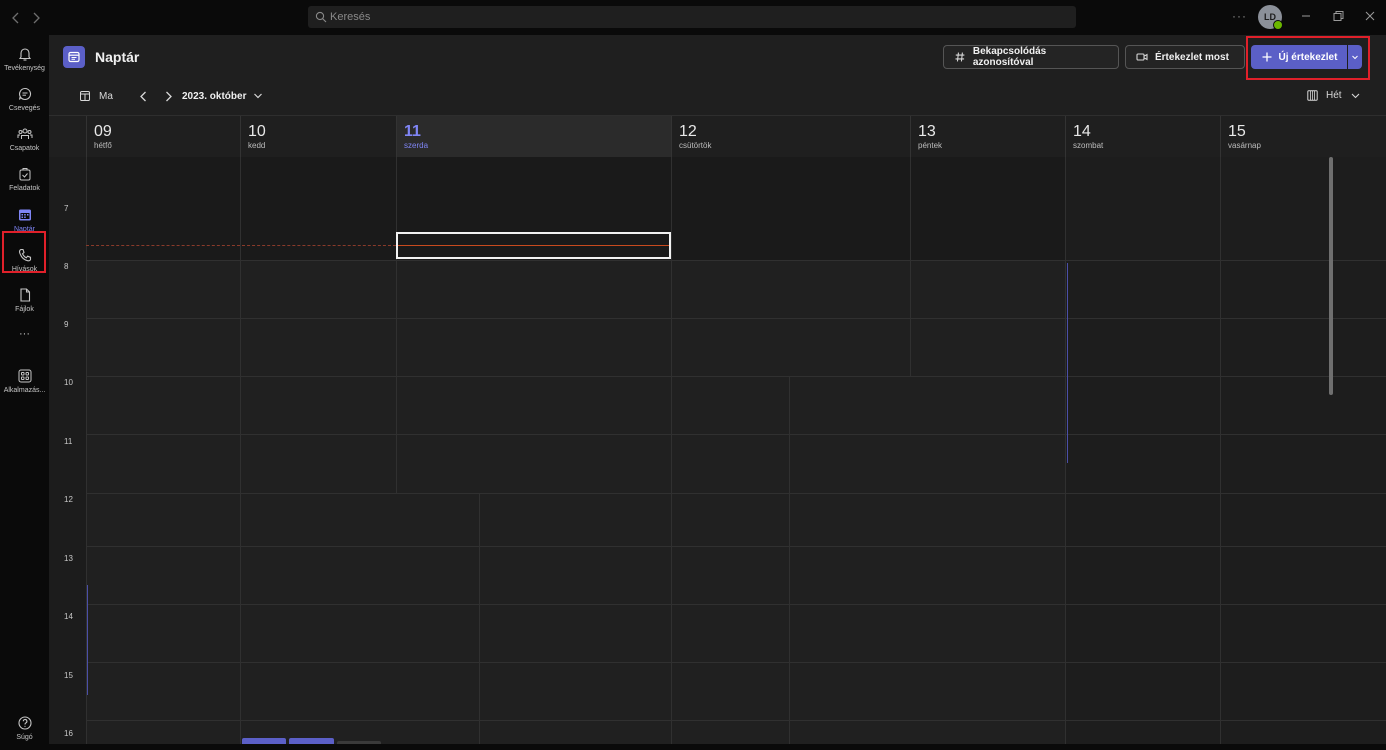  I want to click on rail-item-tasks: Feladatok, so click(24, 181).